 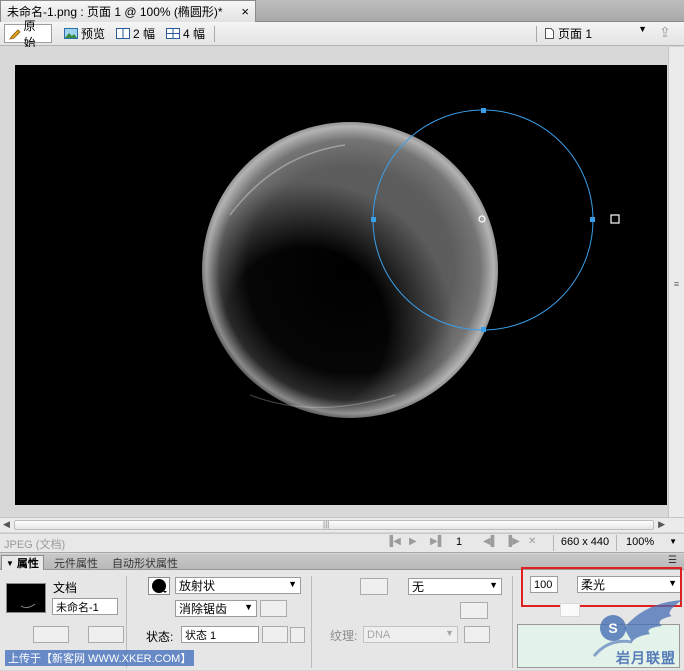 I want to click on svg-text: S, so click(x=612, y=628).